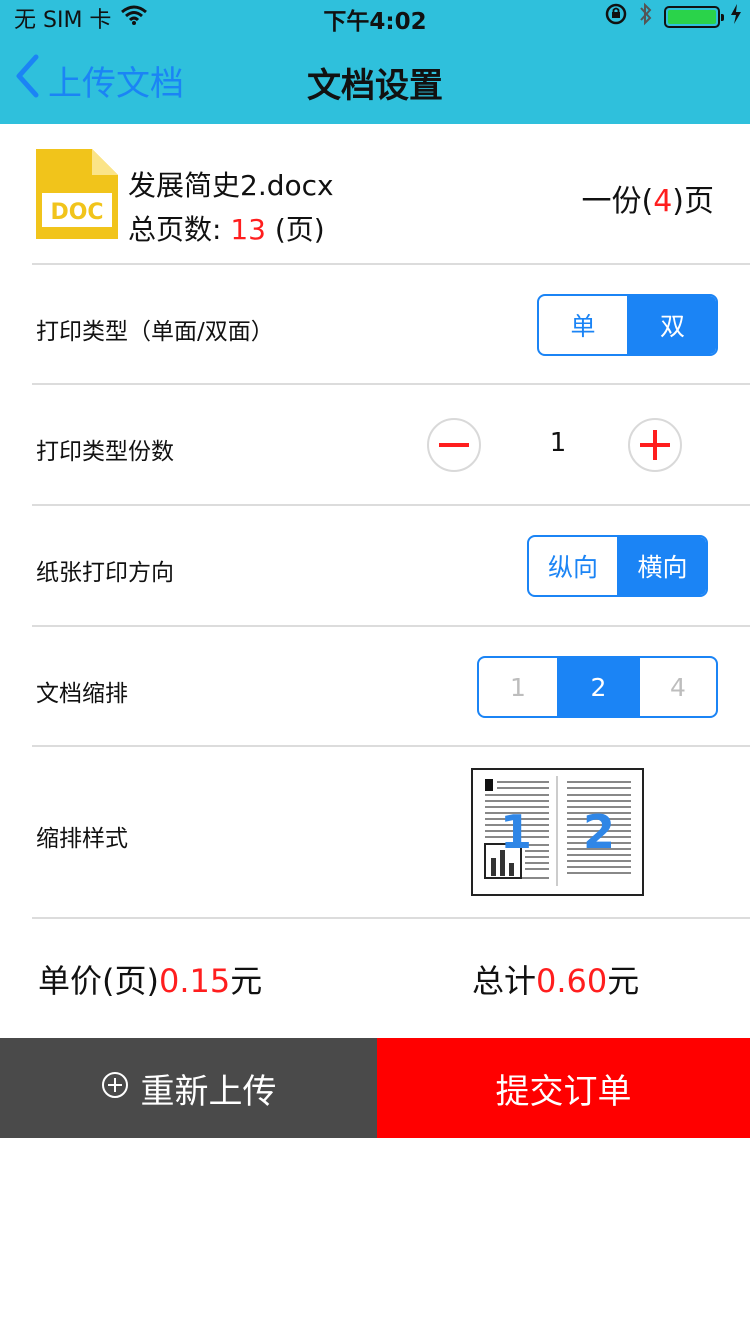  I want to click on increment-button, so click(655, 445).